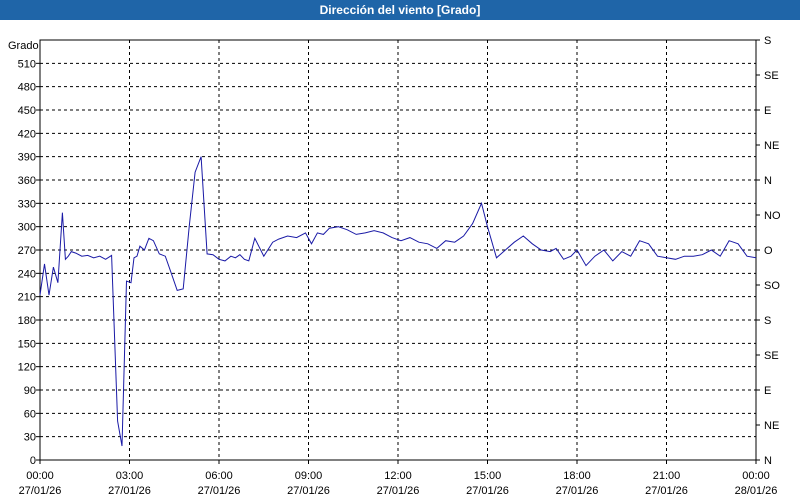  What do you see at coordinates (30, 414) in the screenshot?
I see `y-tick-label: 60` at bounding box center [30, 414].